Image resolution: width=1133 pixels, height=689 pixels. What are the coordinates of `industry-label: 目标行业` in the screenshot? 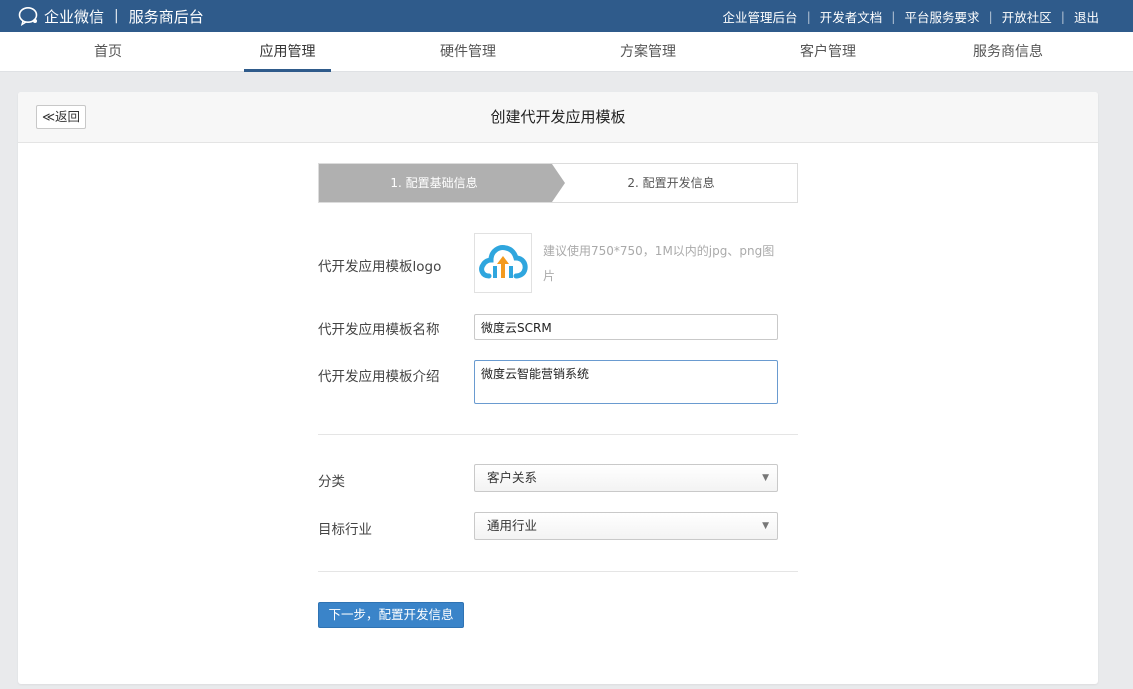 It's located at (345, 530).